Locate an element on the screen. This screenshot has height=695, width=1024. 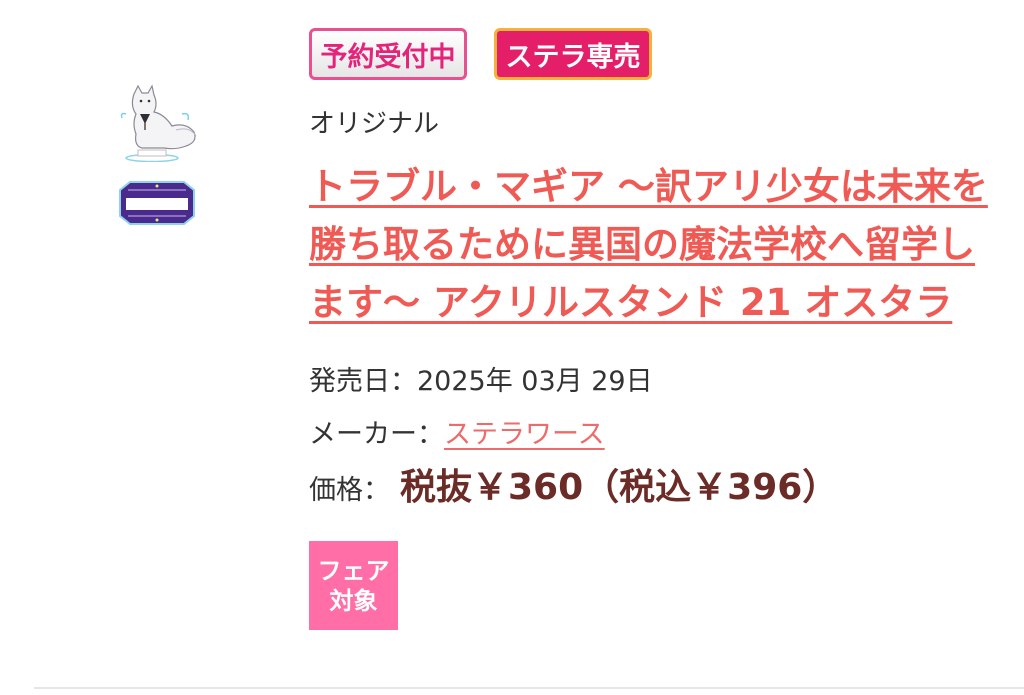
release-date-row: 発売日：2025年 03月 29日 is located at coordinates (659, 382).